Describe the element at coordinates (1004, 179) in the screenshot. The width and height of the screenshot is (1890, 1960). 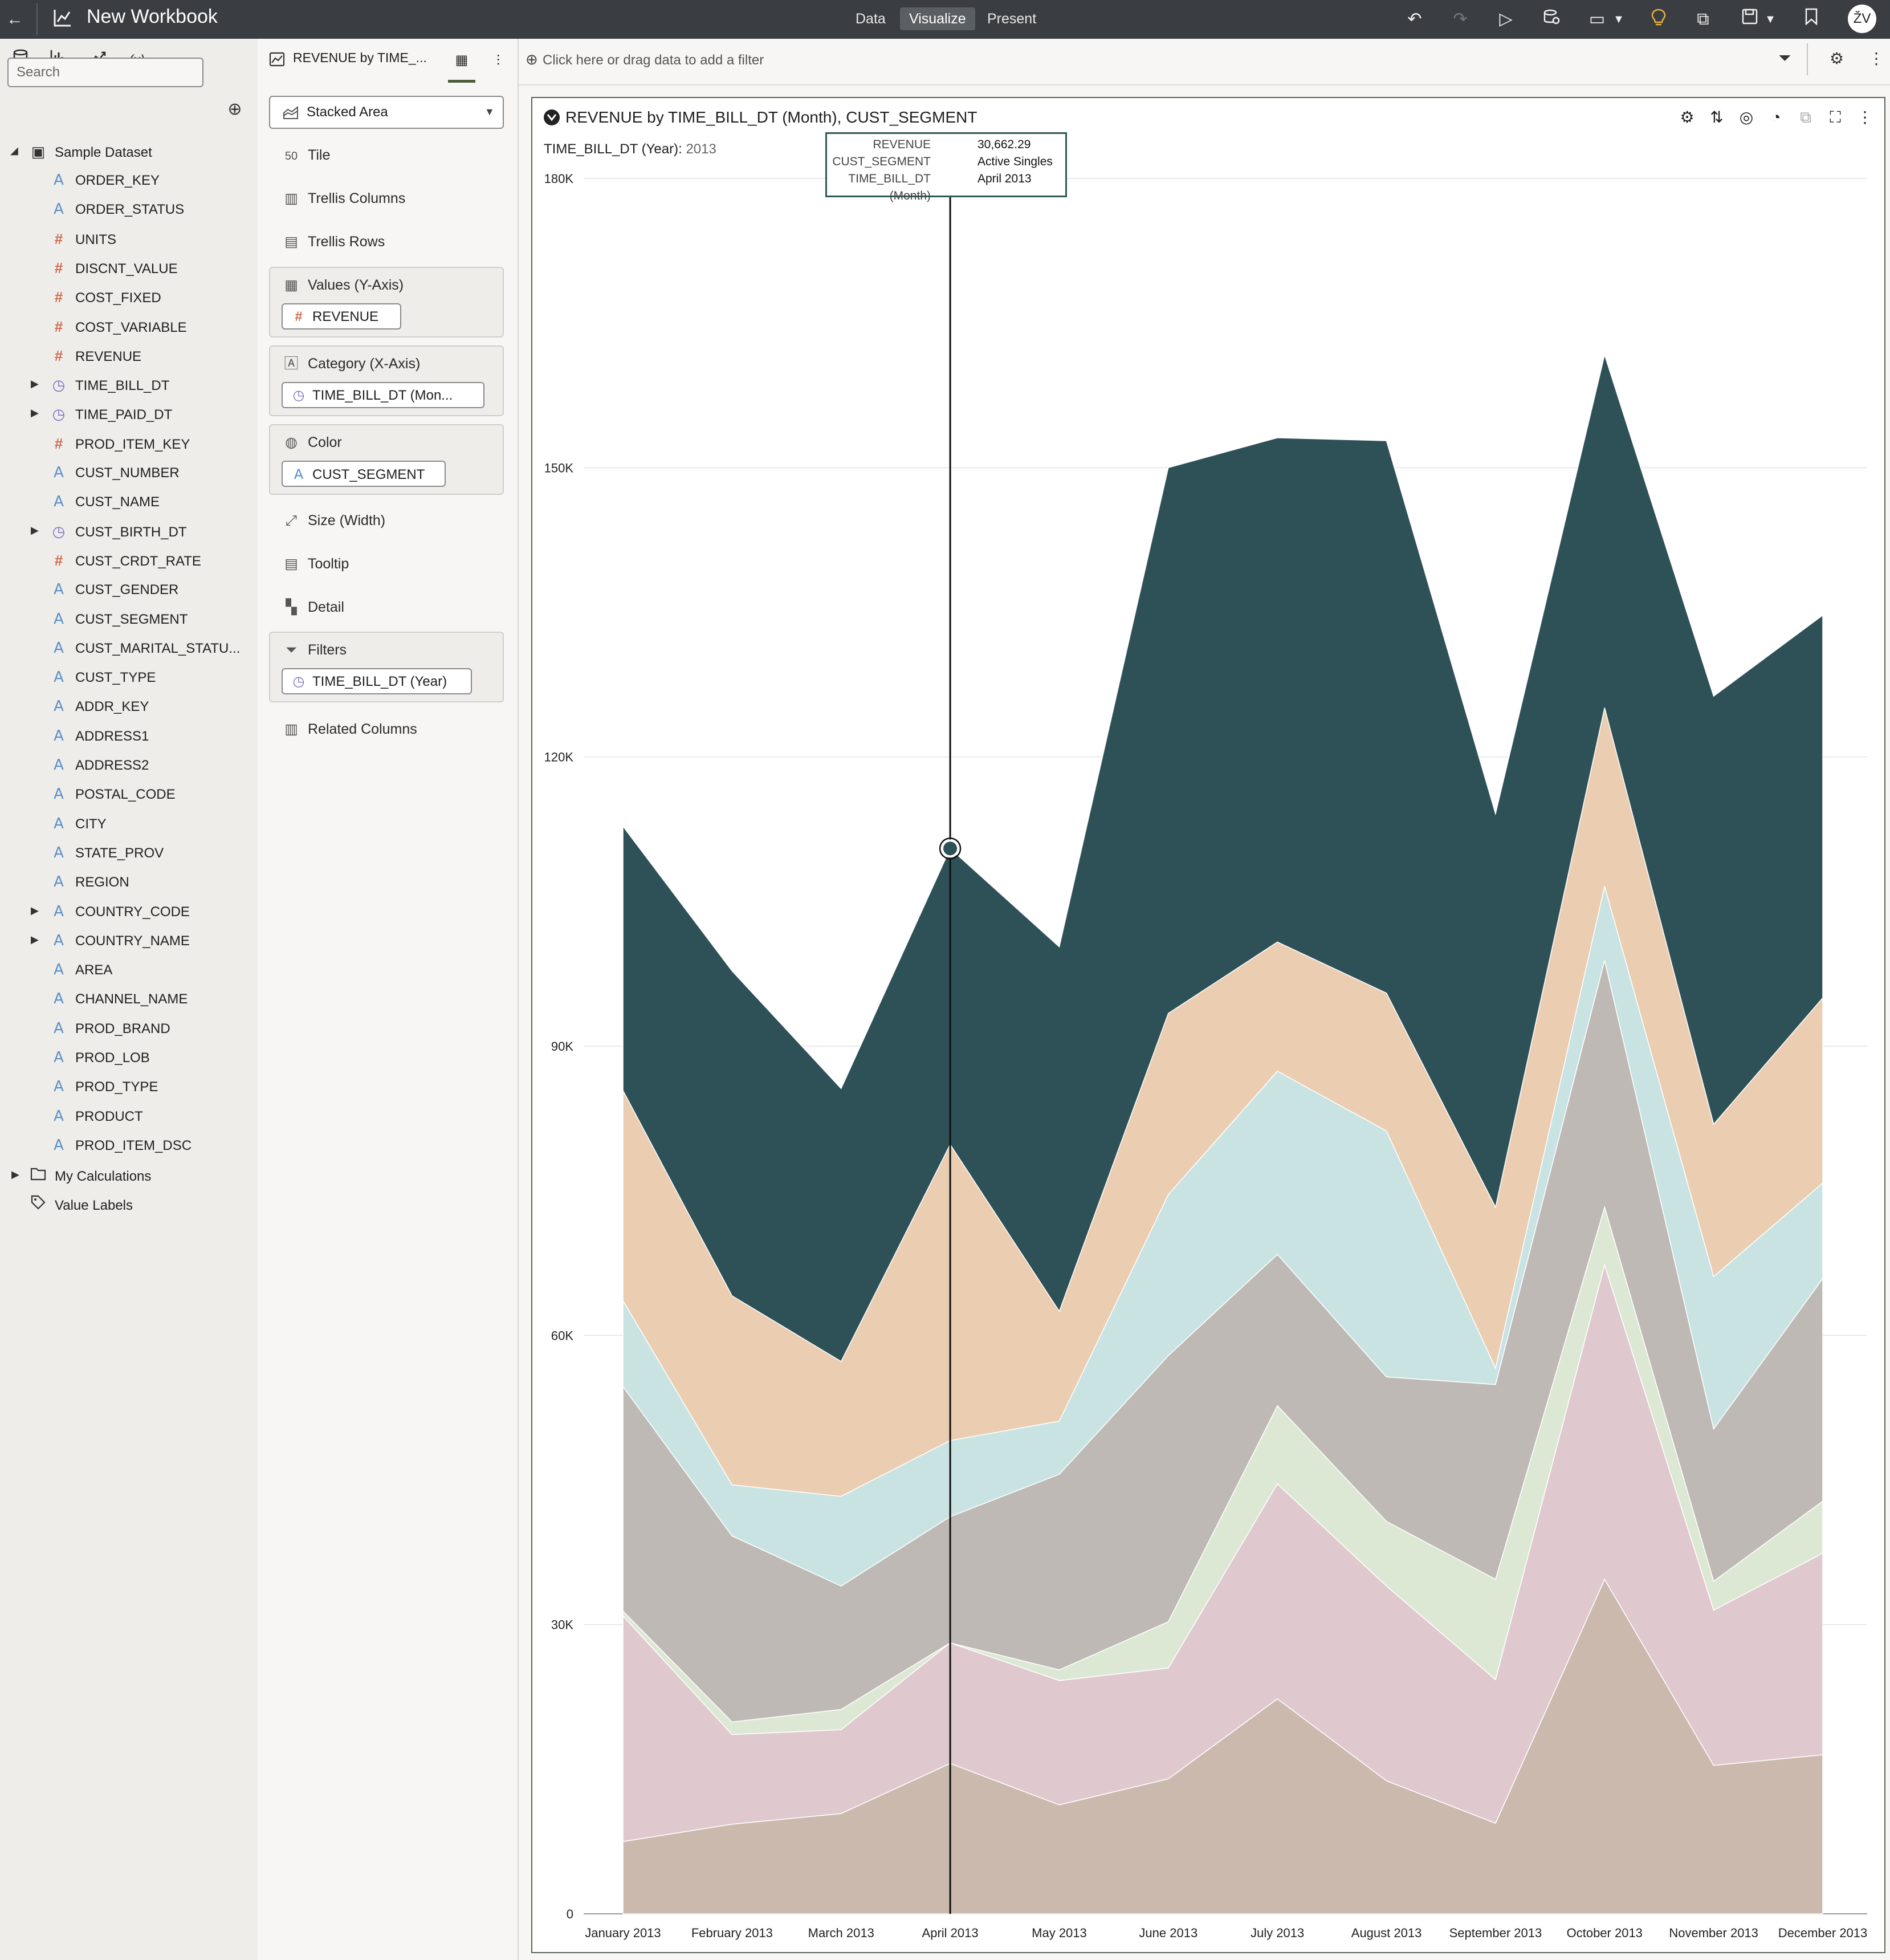
I see `tooltip-value: April 2013` at that location.